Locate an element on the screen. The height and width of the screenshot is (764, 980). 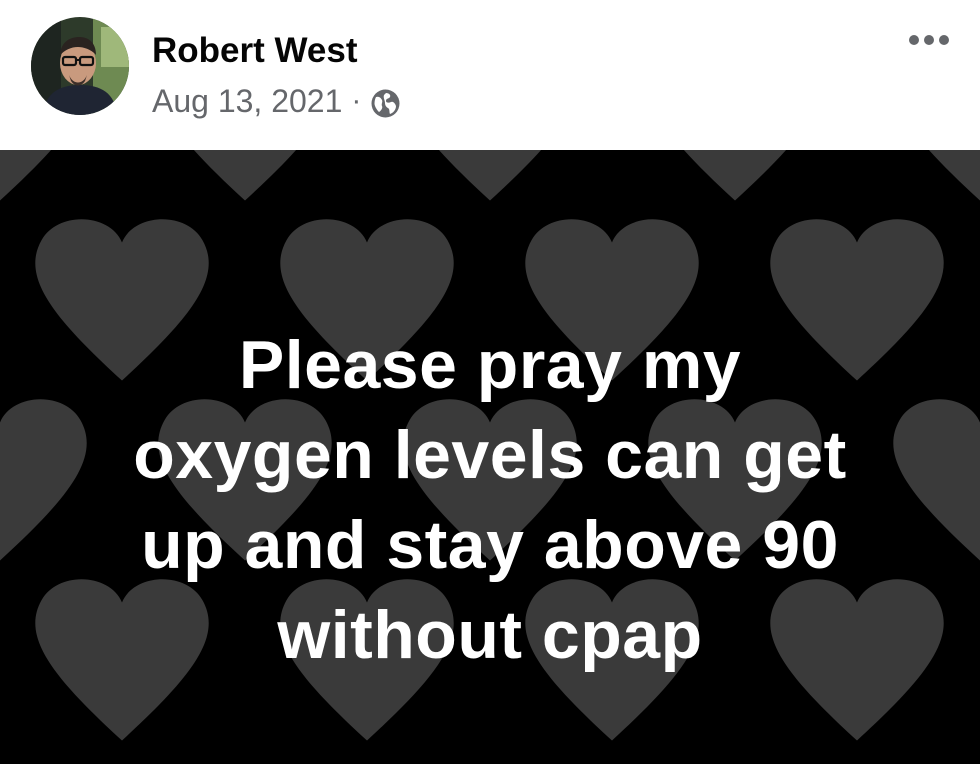
more-options-icon is located at coordinates (929, 42).